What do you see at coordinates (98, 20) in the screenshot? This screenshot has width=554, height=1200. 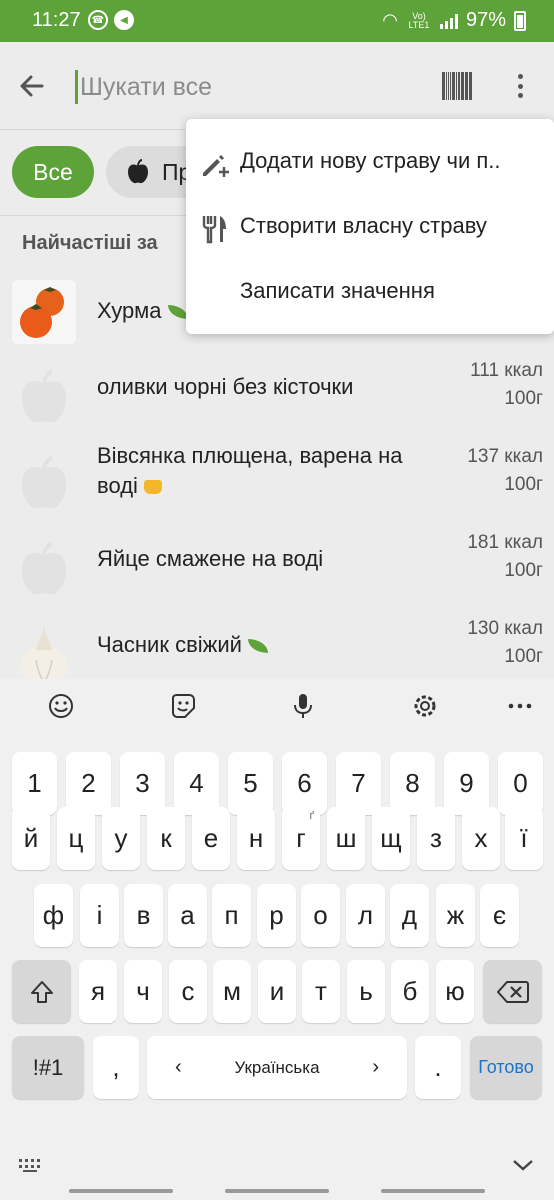 I see `viber-icon: ☎` at bounding box center [98, 20].